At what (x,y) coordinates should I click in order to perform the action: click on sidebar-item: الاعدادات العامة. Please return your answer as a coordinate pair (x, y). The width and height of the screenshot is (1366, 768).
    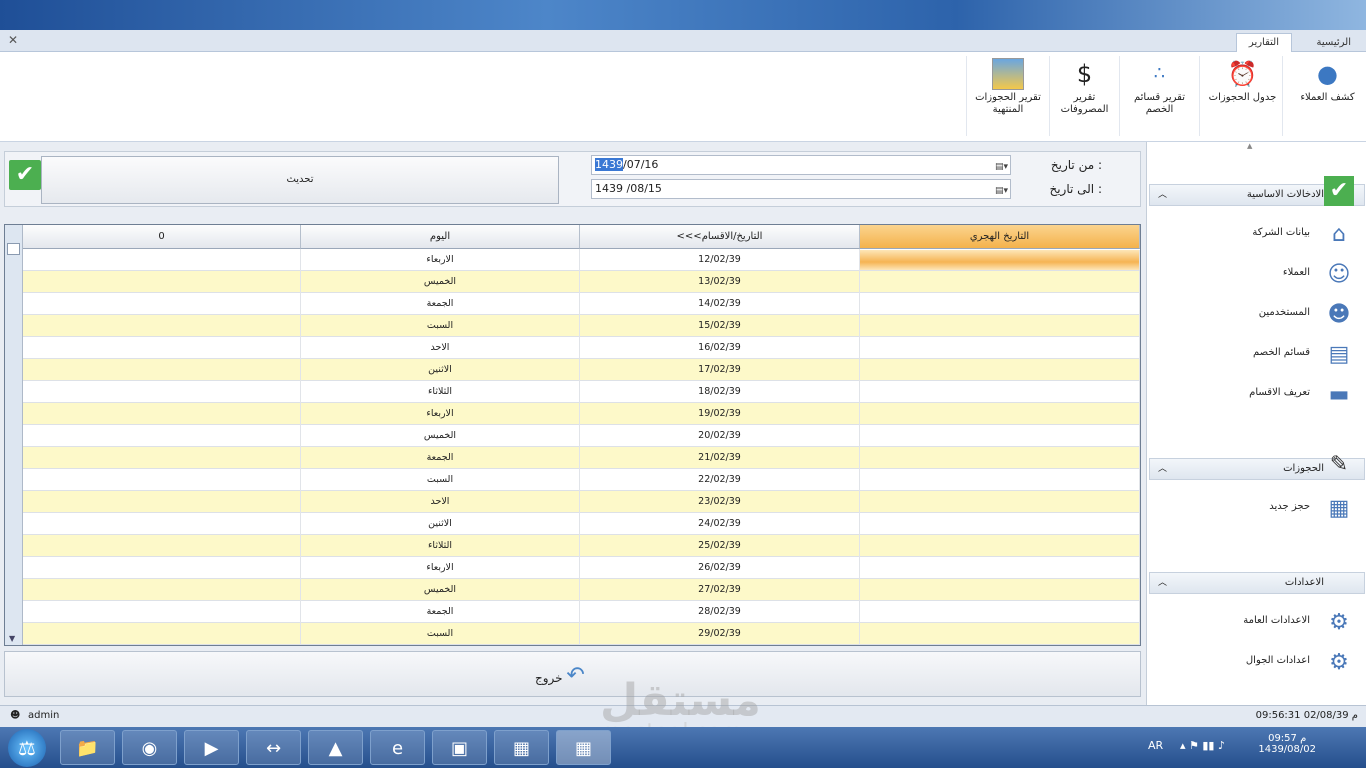
    Looking at the image, I should click on (1276, 620).